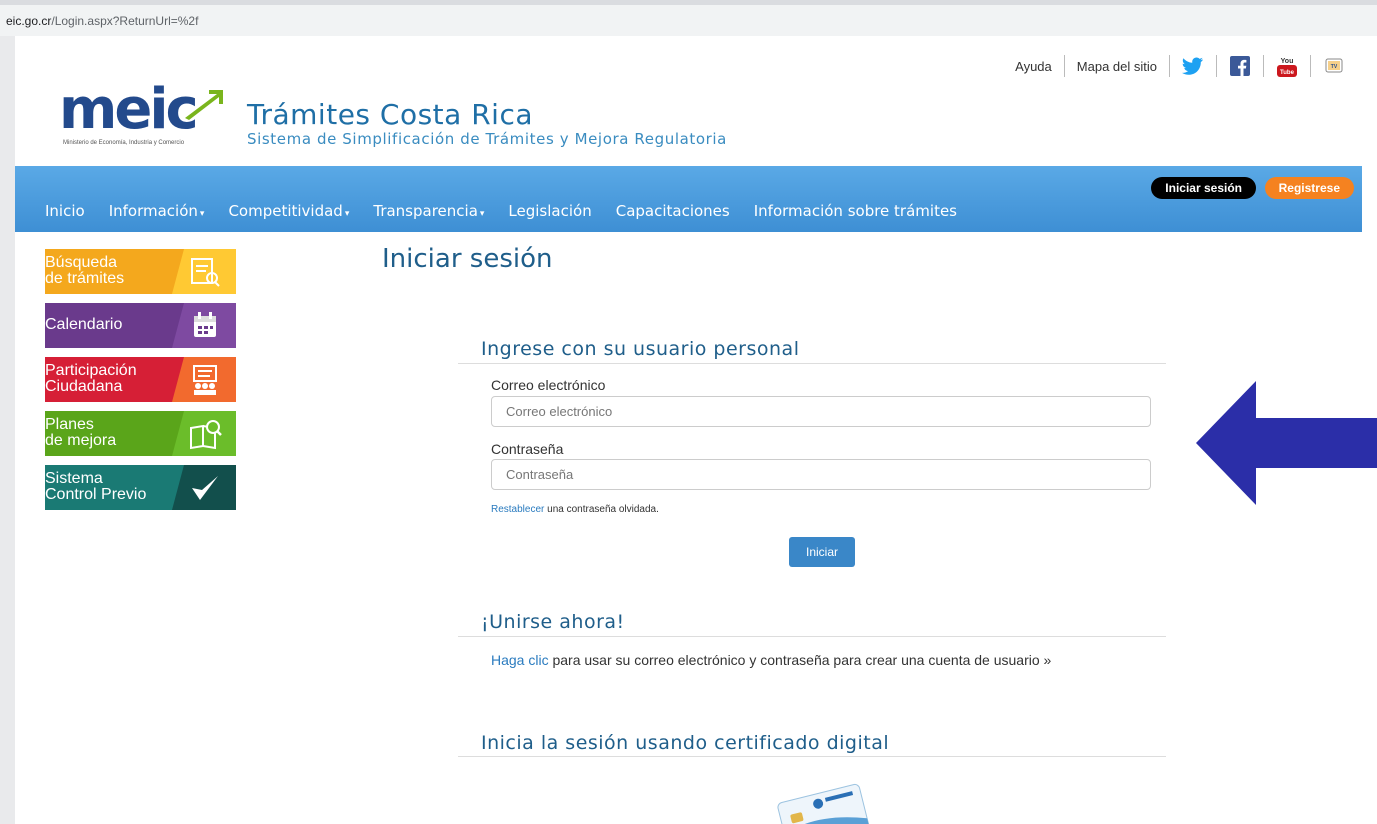 The height and width of the screenshot is (824, 1377). What do you see at coordinates (549, 211) in the screenshot?
I see `nav-item-legislacion: Legislación` at bounding box center [549, 211].